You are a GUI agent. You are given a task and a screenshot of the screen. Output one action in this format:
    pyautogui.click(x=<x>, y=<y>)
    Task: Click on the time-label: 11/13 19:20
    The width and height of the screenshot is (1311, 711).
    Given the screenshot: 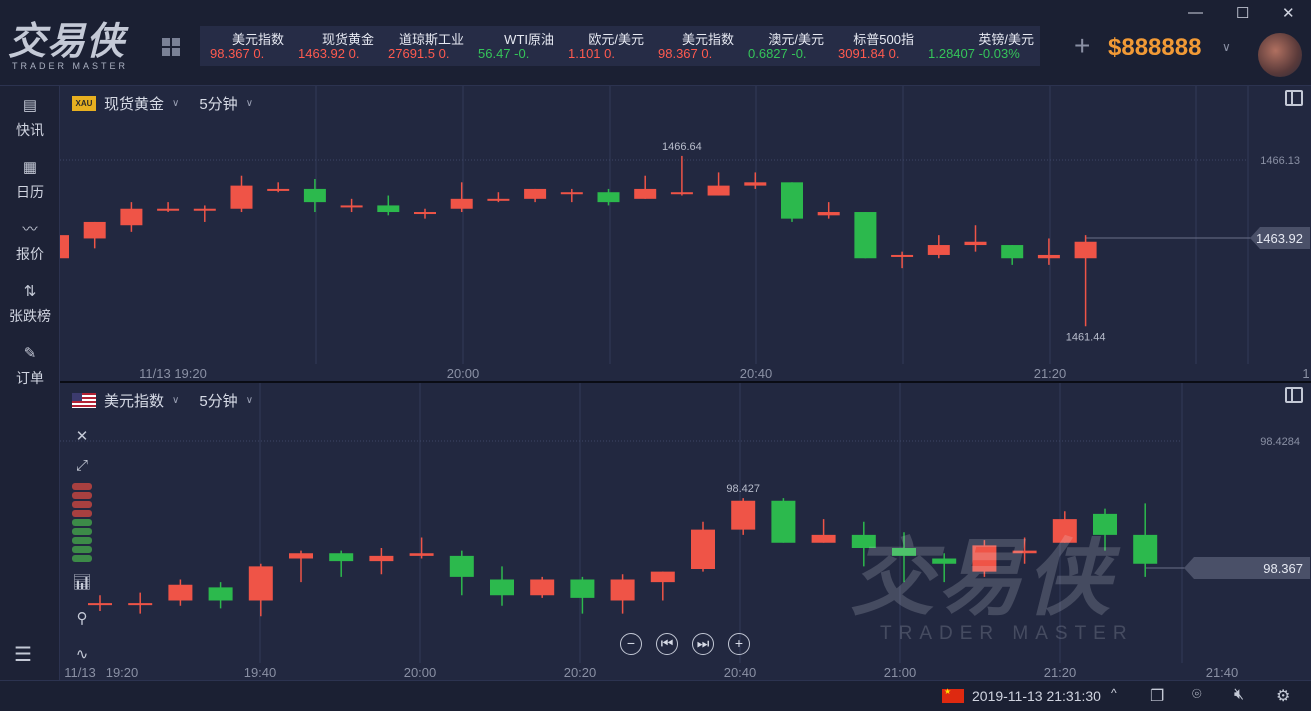 What is the action you would take?
    pyautogui.click(x=173, y=373)
    